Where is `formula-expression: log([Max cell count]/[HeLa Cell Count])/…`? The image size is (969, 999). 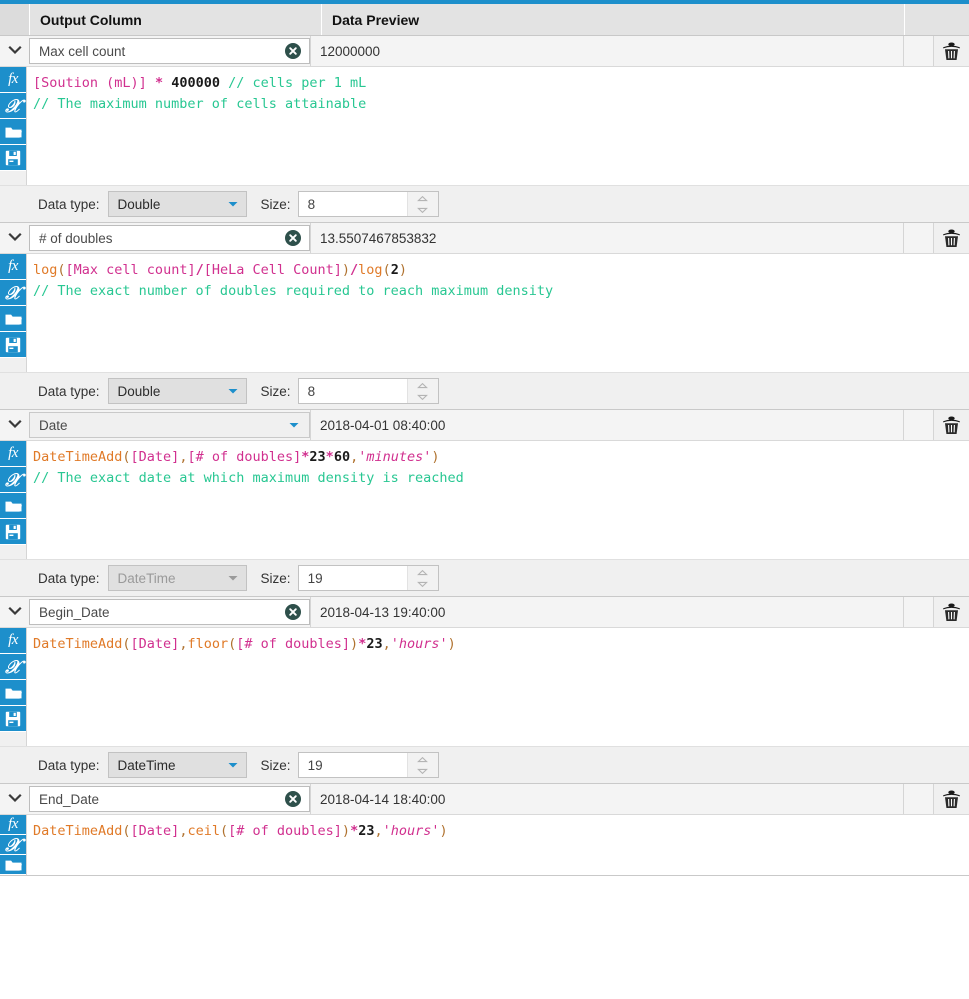 formula-expression: log([Max cell count]/[HeLa Cell Count])/… is located at coordinates (498, 313).